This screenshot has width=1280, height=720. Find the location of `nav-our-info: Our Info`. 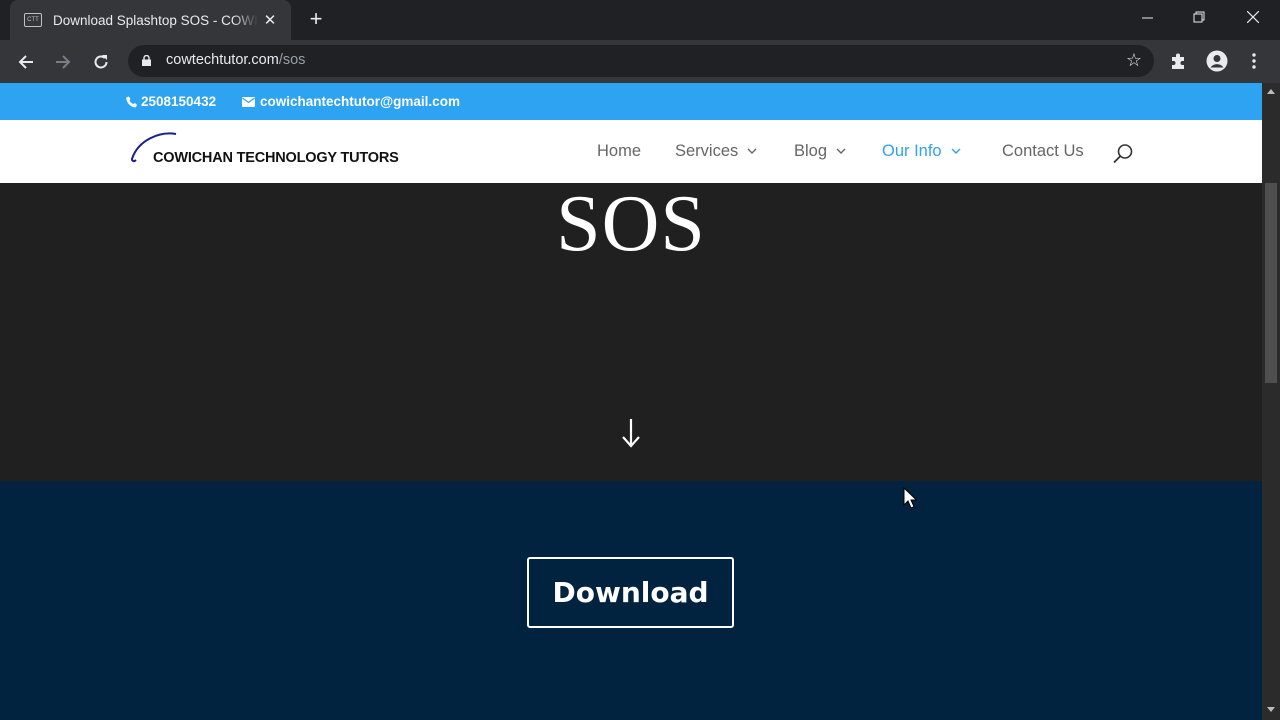

nav-our-info: Our Info is located at coordinates (921, 151).